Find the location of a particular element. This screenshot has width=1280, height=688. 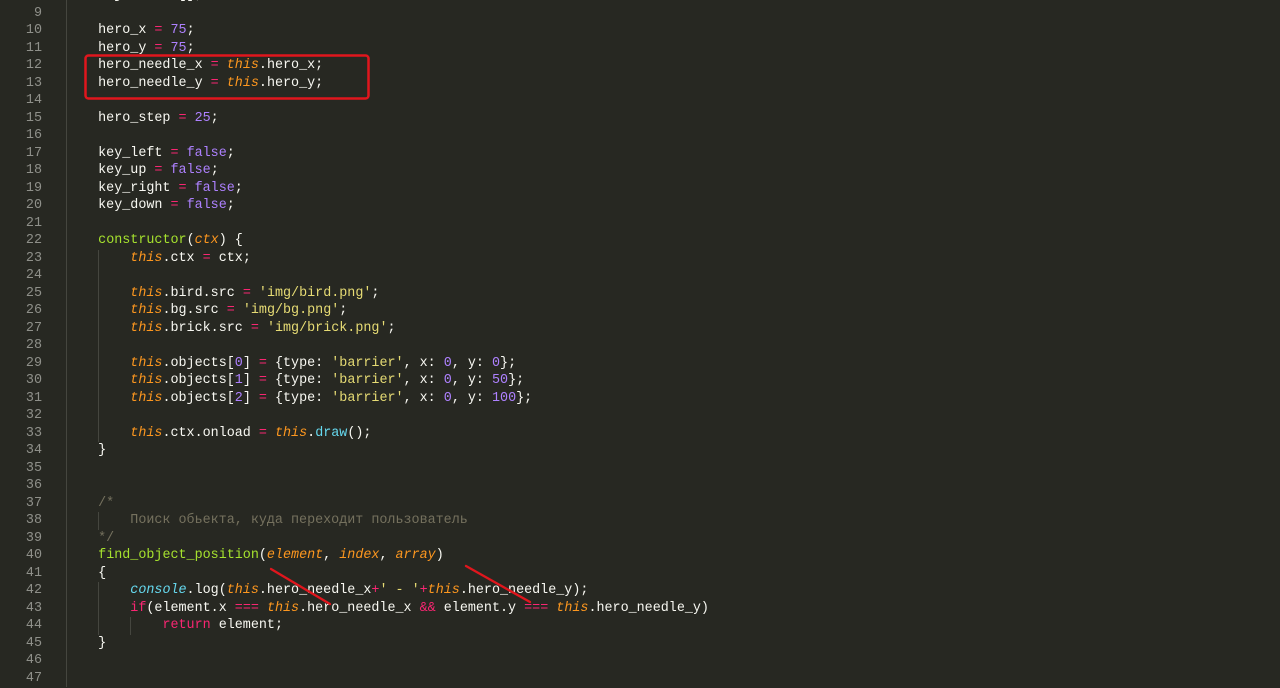

code-line: 34 } is located at coordinates (640, 451).